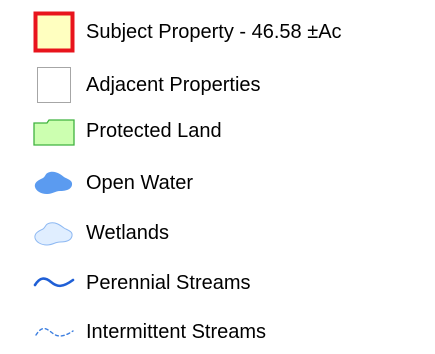  Describe the element at coordinates (217, 233) in the screenshot. I see `legend-item-wetlands: Wetlands` at that location.